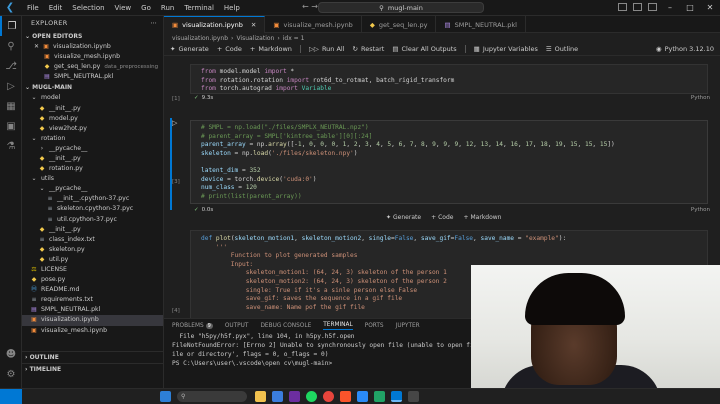  What do you see at coordinates (396, 396) in the screenshot?
I see `vscode-taskbar-icon` at bounding box center [396, 396].